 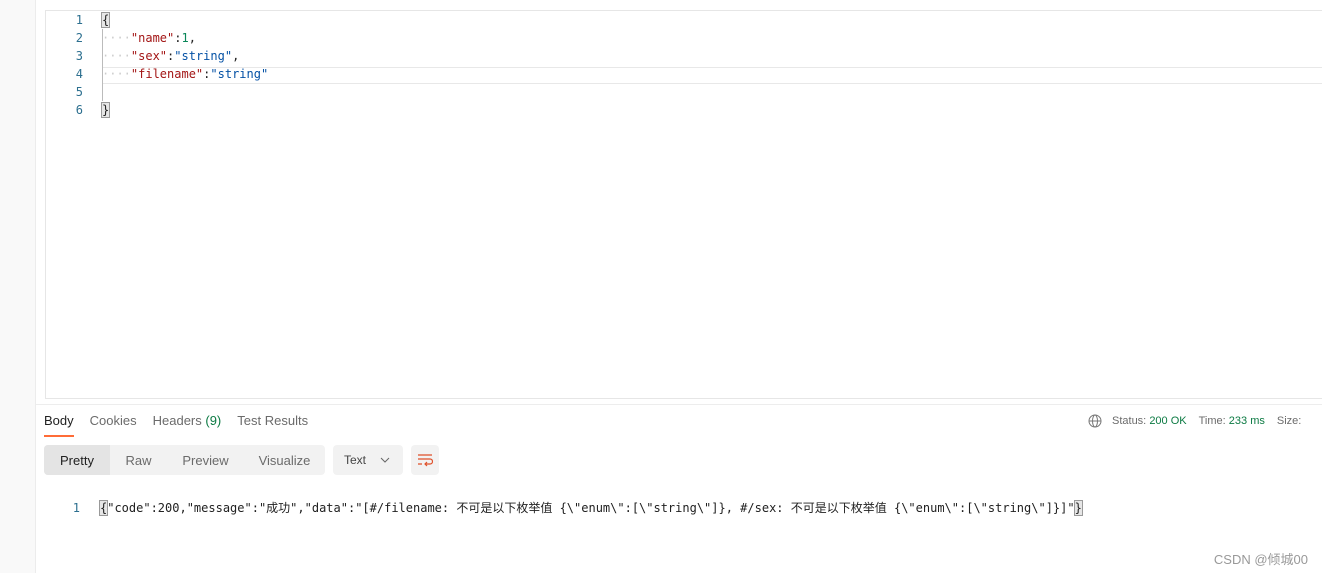 I want to click on status-label: Status:, so click(x=1129, y=421).